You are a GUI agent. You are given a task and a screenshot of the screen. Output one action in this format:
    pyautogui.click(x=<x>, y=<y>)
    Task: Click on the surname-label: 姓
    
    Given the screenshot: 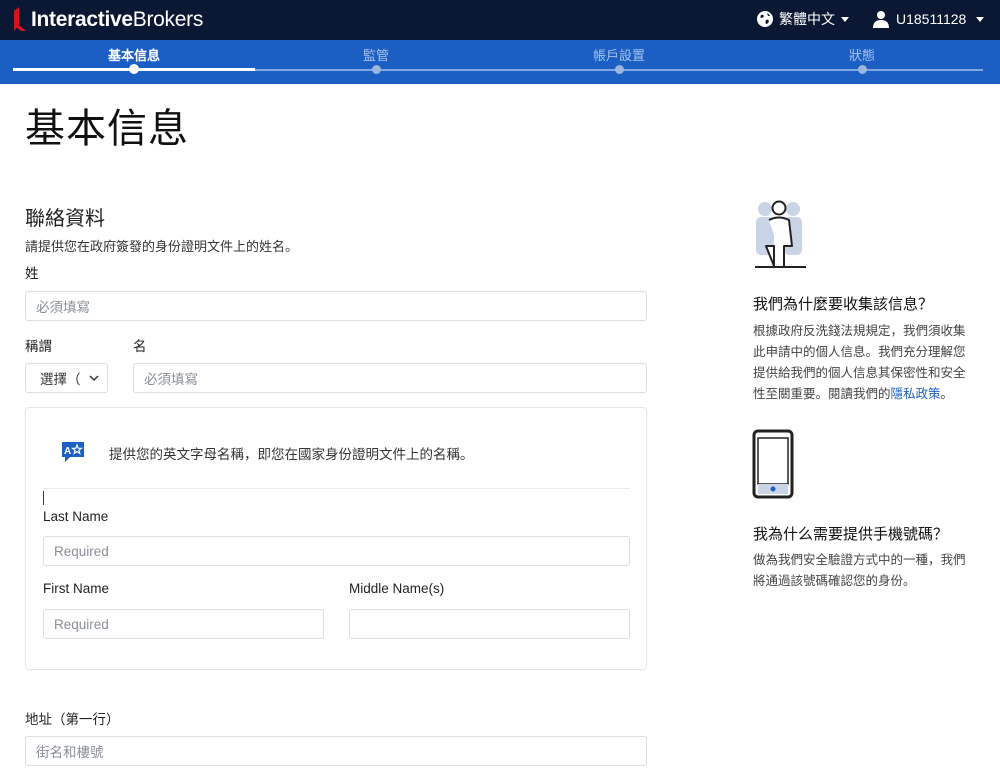 What is the action you would take?
    pyautogui.click(x=32, y=273)
    